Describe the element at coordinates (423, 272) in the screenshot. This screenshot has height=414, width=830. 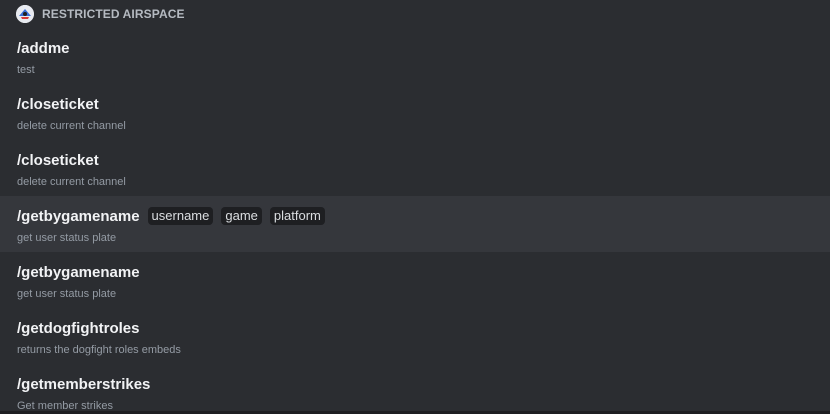
I see `command-header: /getbygamename` at that location.